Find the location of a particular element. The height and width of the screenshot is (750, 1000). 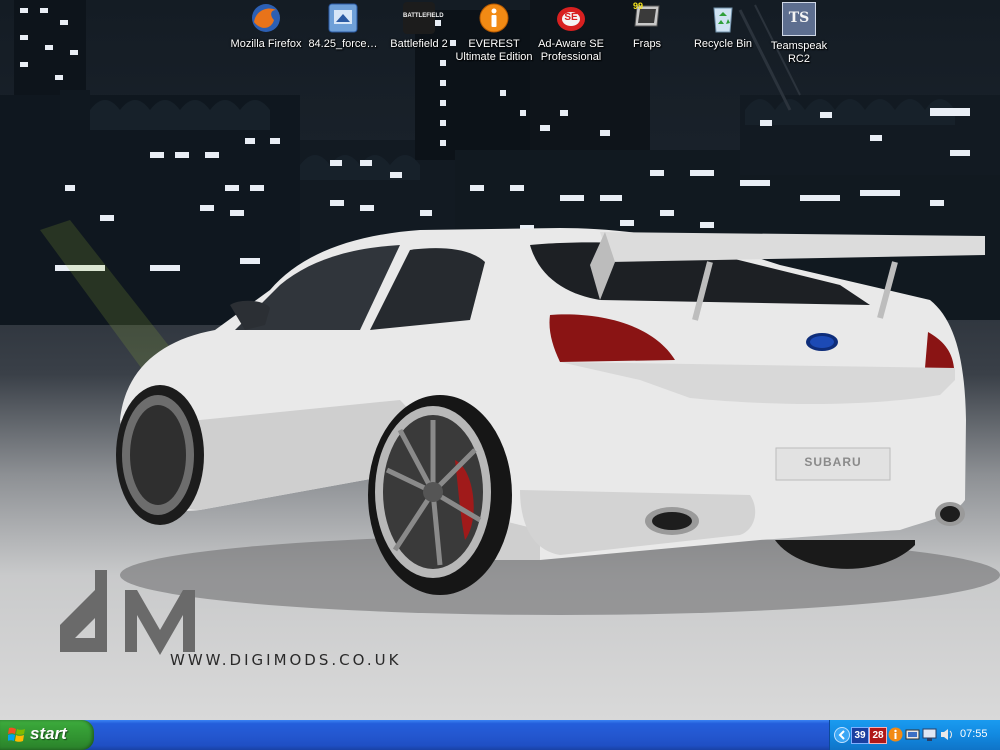

desktop-icon-fraps: 99 Fraps is located at coordinates (647, 26).